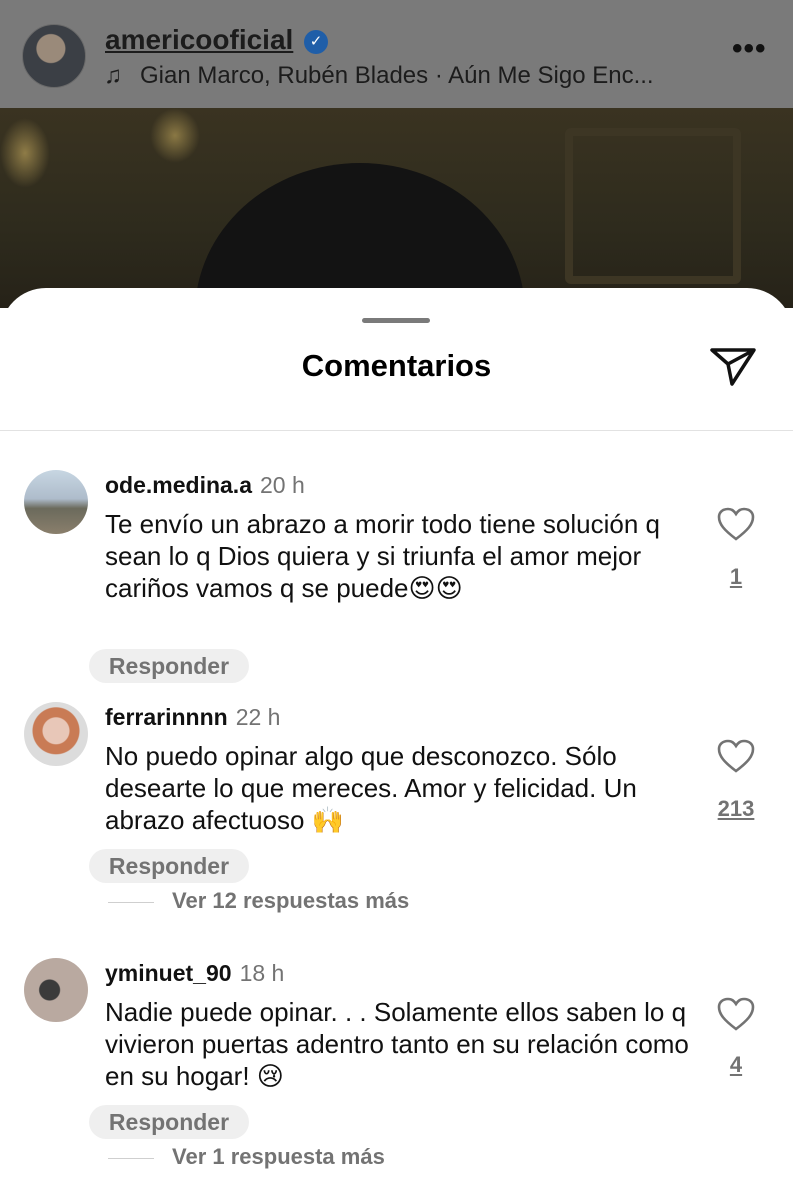 This screenshot has height=1200, width=793. I want to click on view-replies-label: Ver 1 respuesta más, so click(278, 1156).